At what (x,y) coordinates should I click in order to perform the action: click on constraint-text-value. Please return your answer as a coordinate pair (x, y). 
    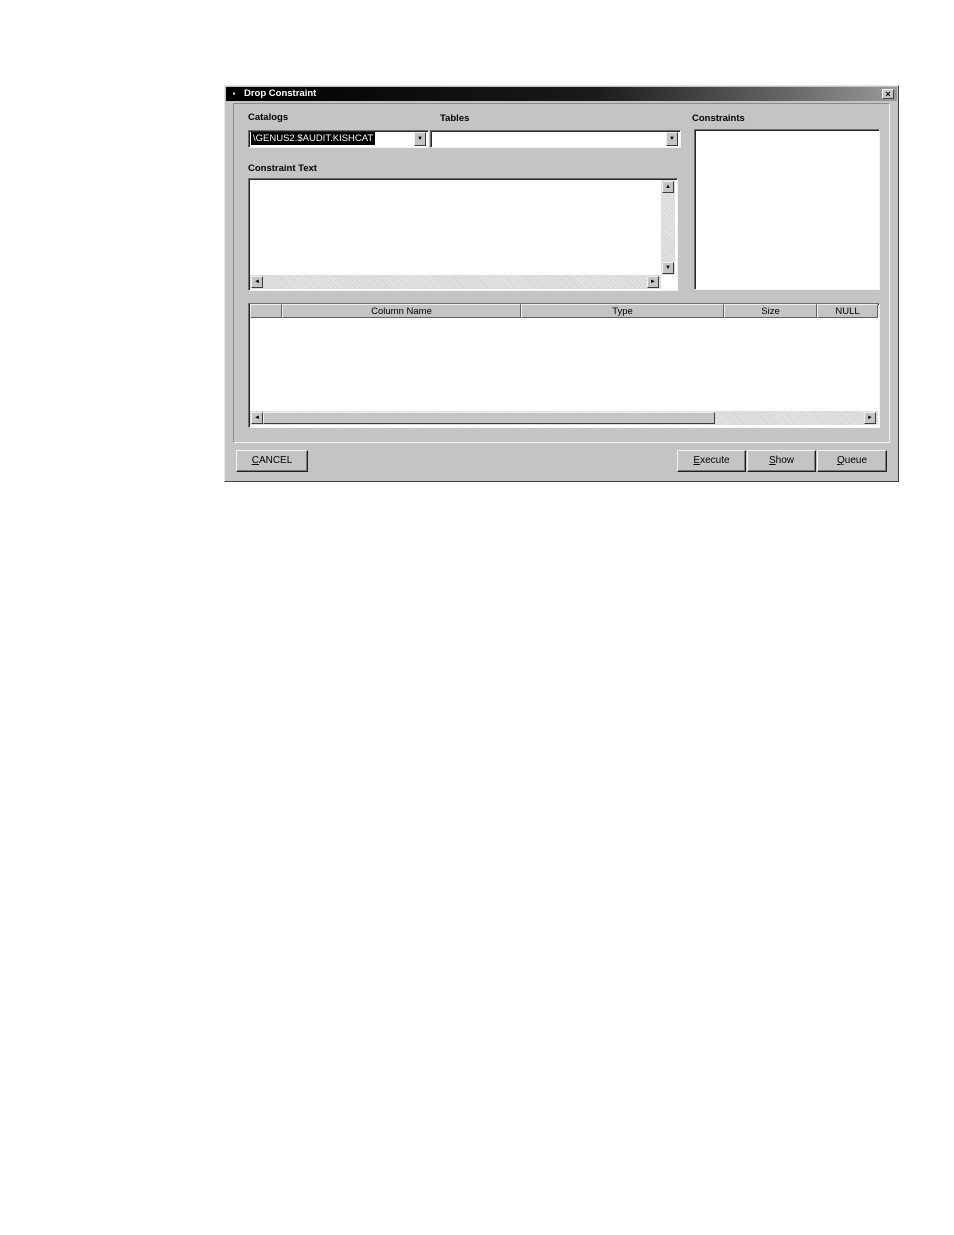
    Looking at the image, I should click on (451, 226).